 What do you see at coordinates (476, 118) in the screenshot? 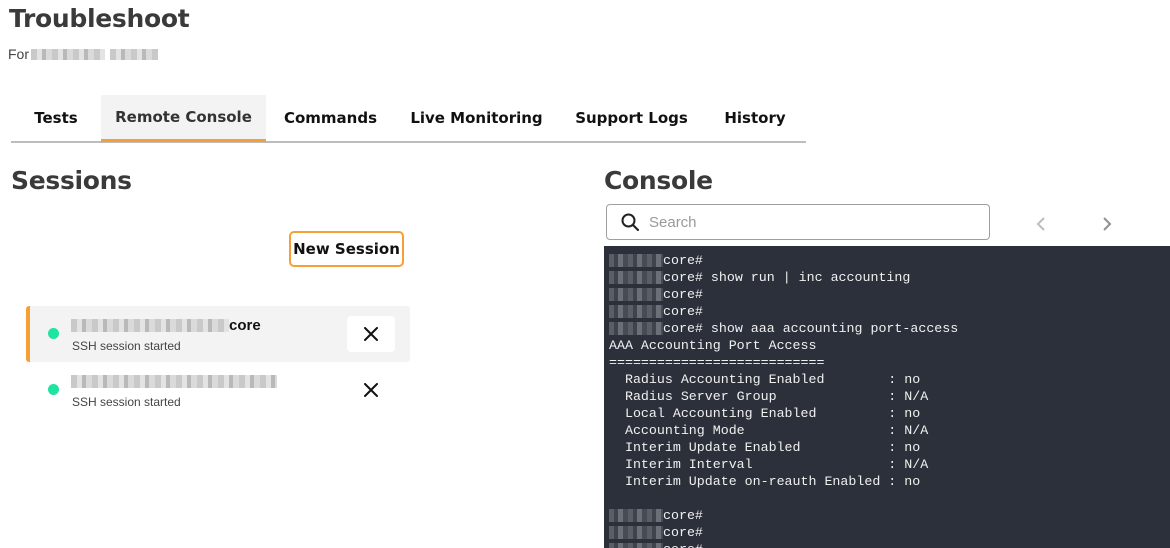
I see `tab-live-monitoring: Live Monitoring` at bounding box center [476, 118].